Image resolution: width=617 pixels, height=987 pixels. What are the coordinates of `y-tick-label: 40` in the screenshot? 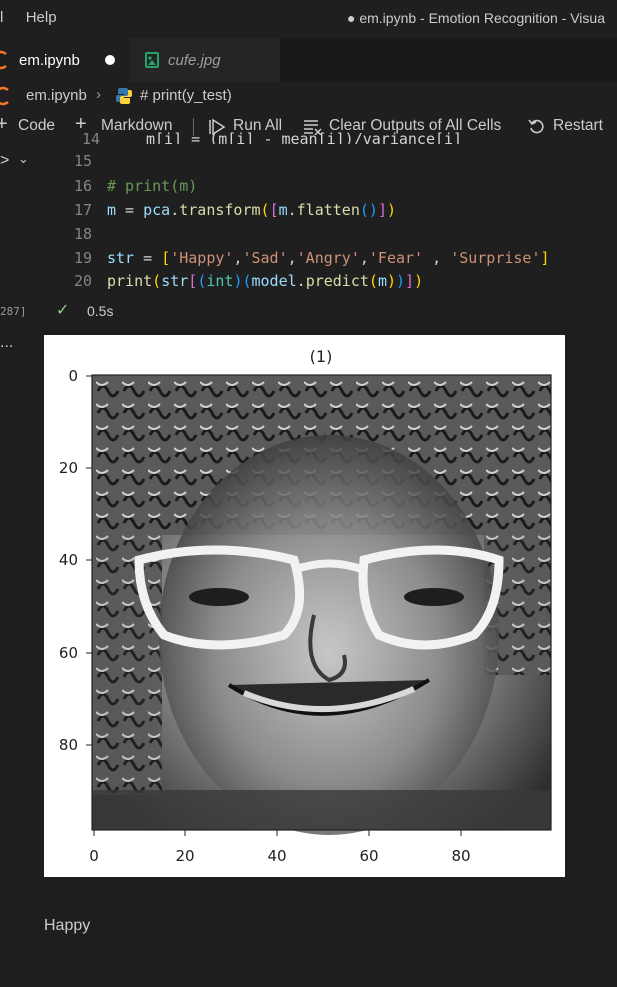 It's located at (68, 560).